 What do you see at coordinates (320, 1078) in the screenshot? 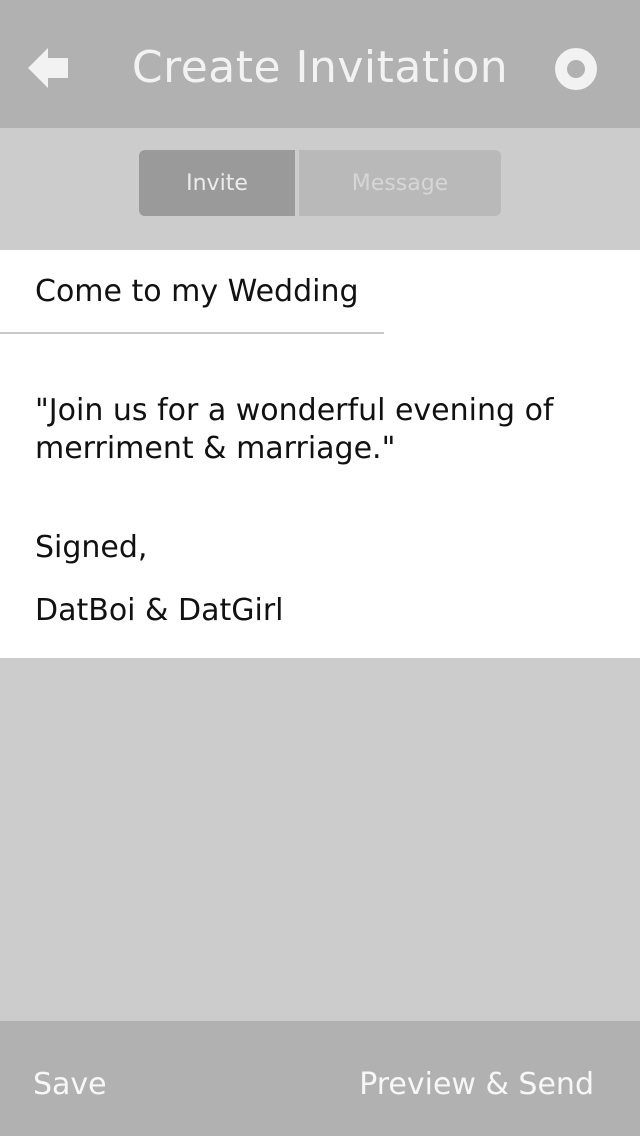
I see `footer-bar: Save Preview & Send` at bounding box center [320, 1078].